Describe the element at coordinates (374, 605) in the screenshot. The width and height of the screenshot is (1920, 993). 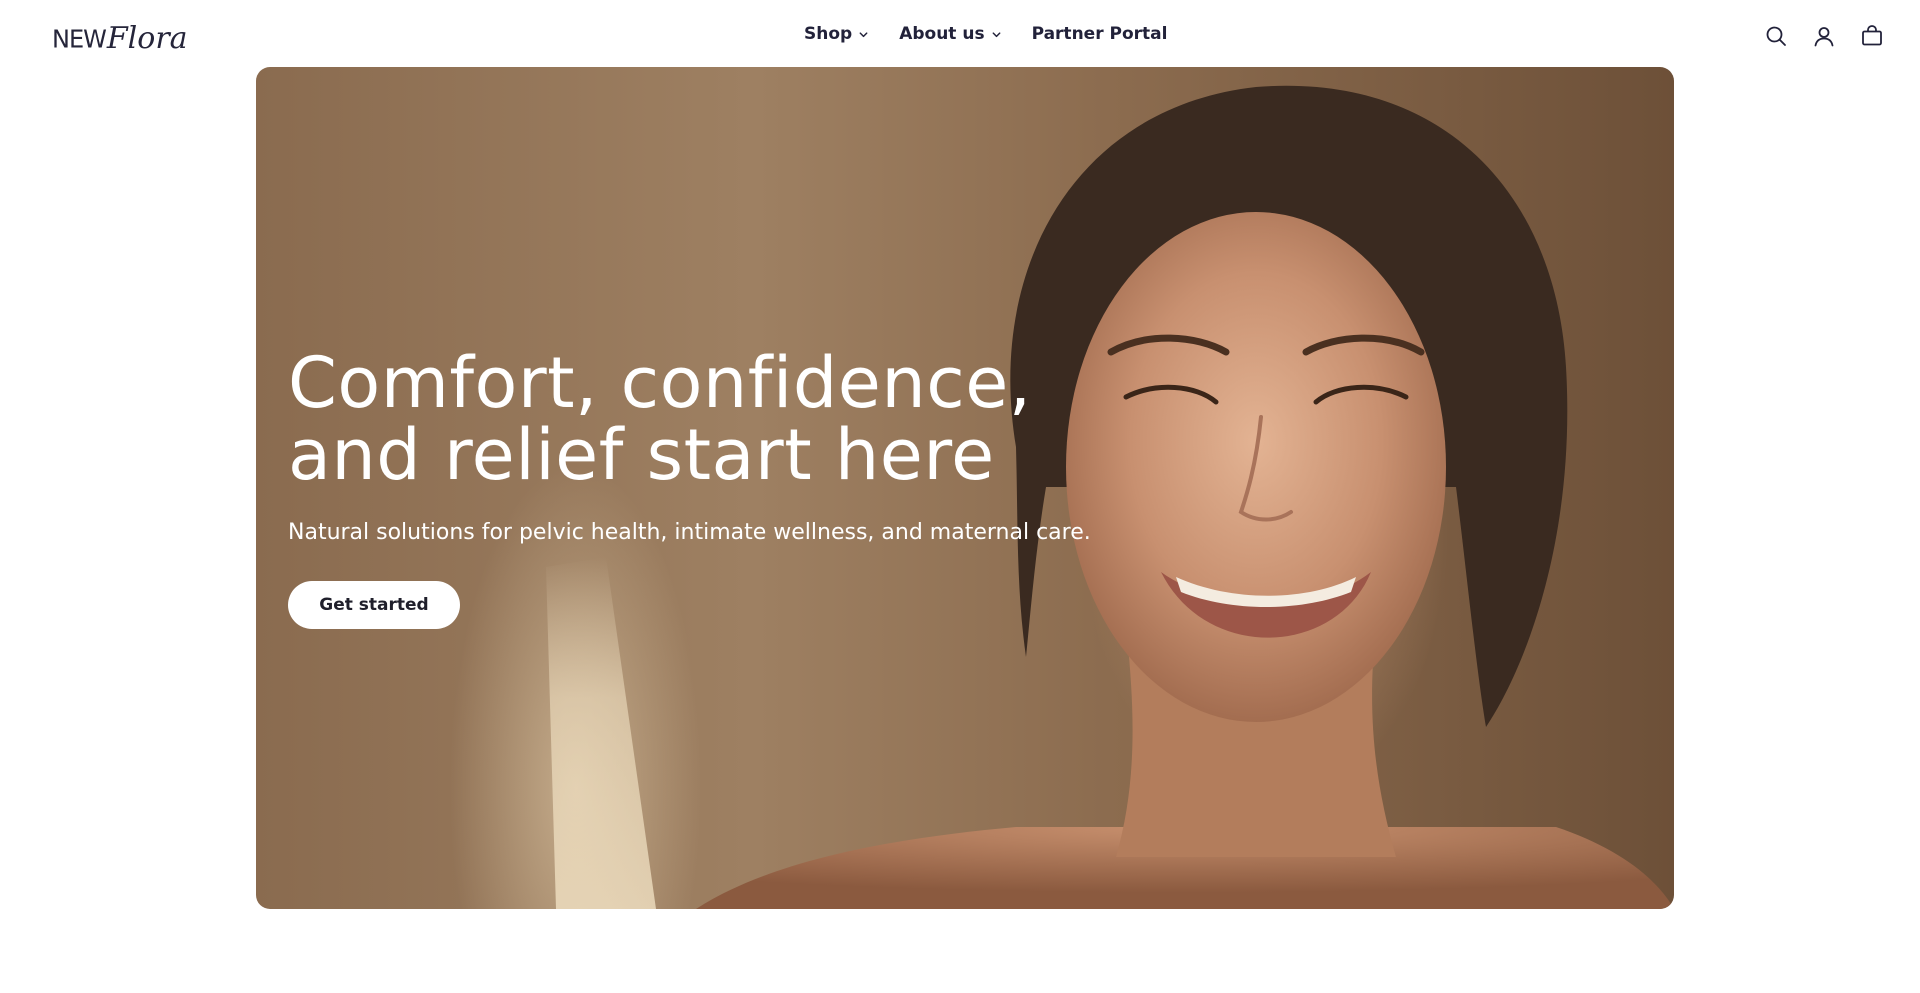
I see `get-started-button: Get started` at that location.